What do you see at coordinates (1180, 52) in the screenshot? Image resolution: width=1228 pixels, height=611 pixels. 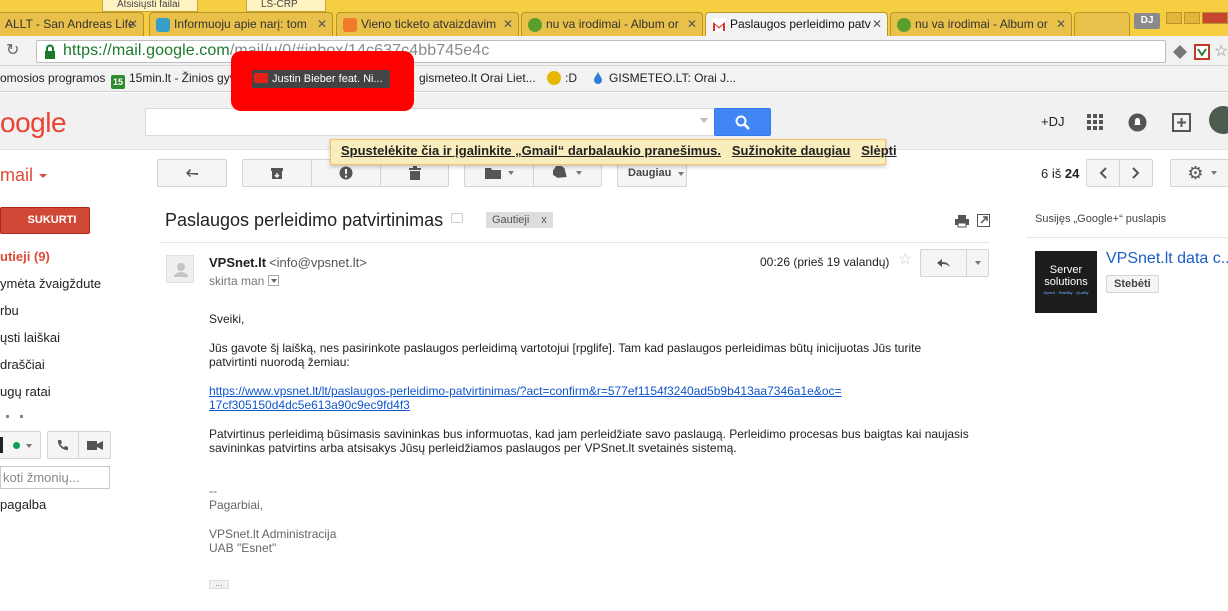 I see `extension-diamond-icon` at bounding box center [1180, 52].